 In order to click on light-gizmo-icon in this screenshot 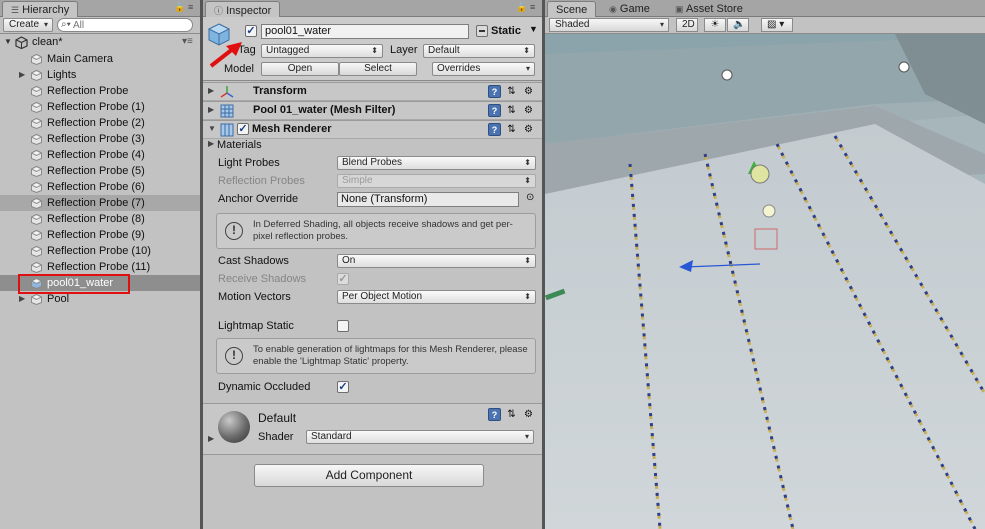, I will do `click(760, 174)`.